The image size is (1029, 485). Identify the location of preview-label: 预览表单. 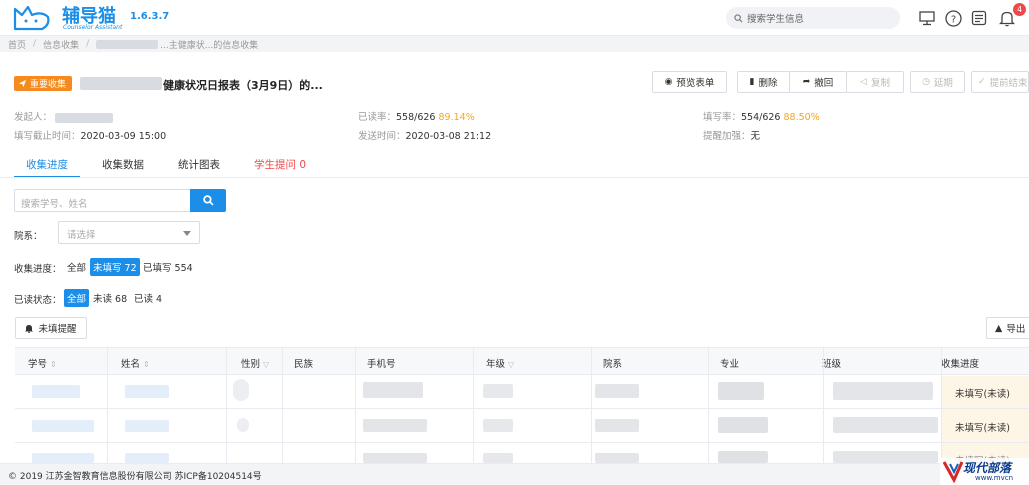
(695, 83).